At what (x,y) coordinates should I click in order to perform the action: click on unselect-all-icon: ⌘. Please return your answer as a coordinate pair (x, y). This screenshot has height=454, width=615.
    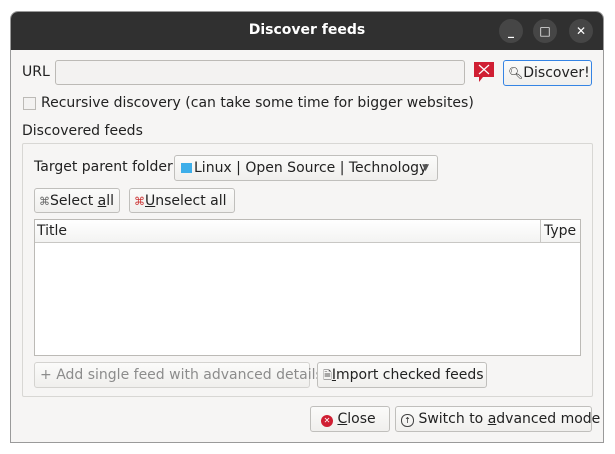
    Looking at the image, I should click on (139, 201).